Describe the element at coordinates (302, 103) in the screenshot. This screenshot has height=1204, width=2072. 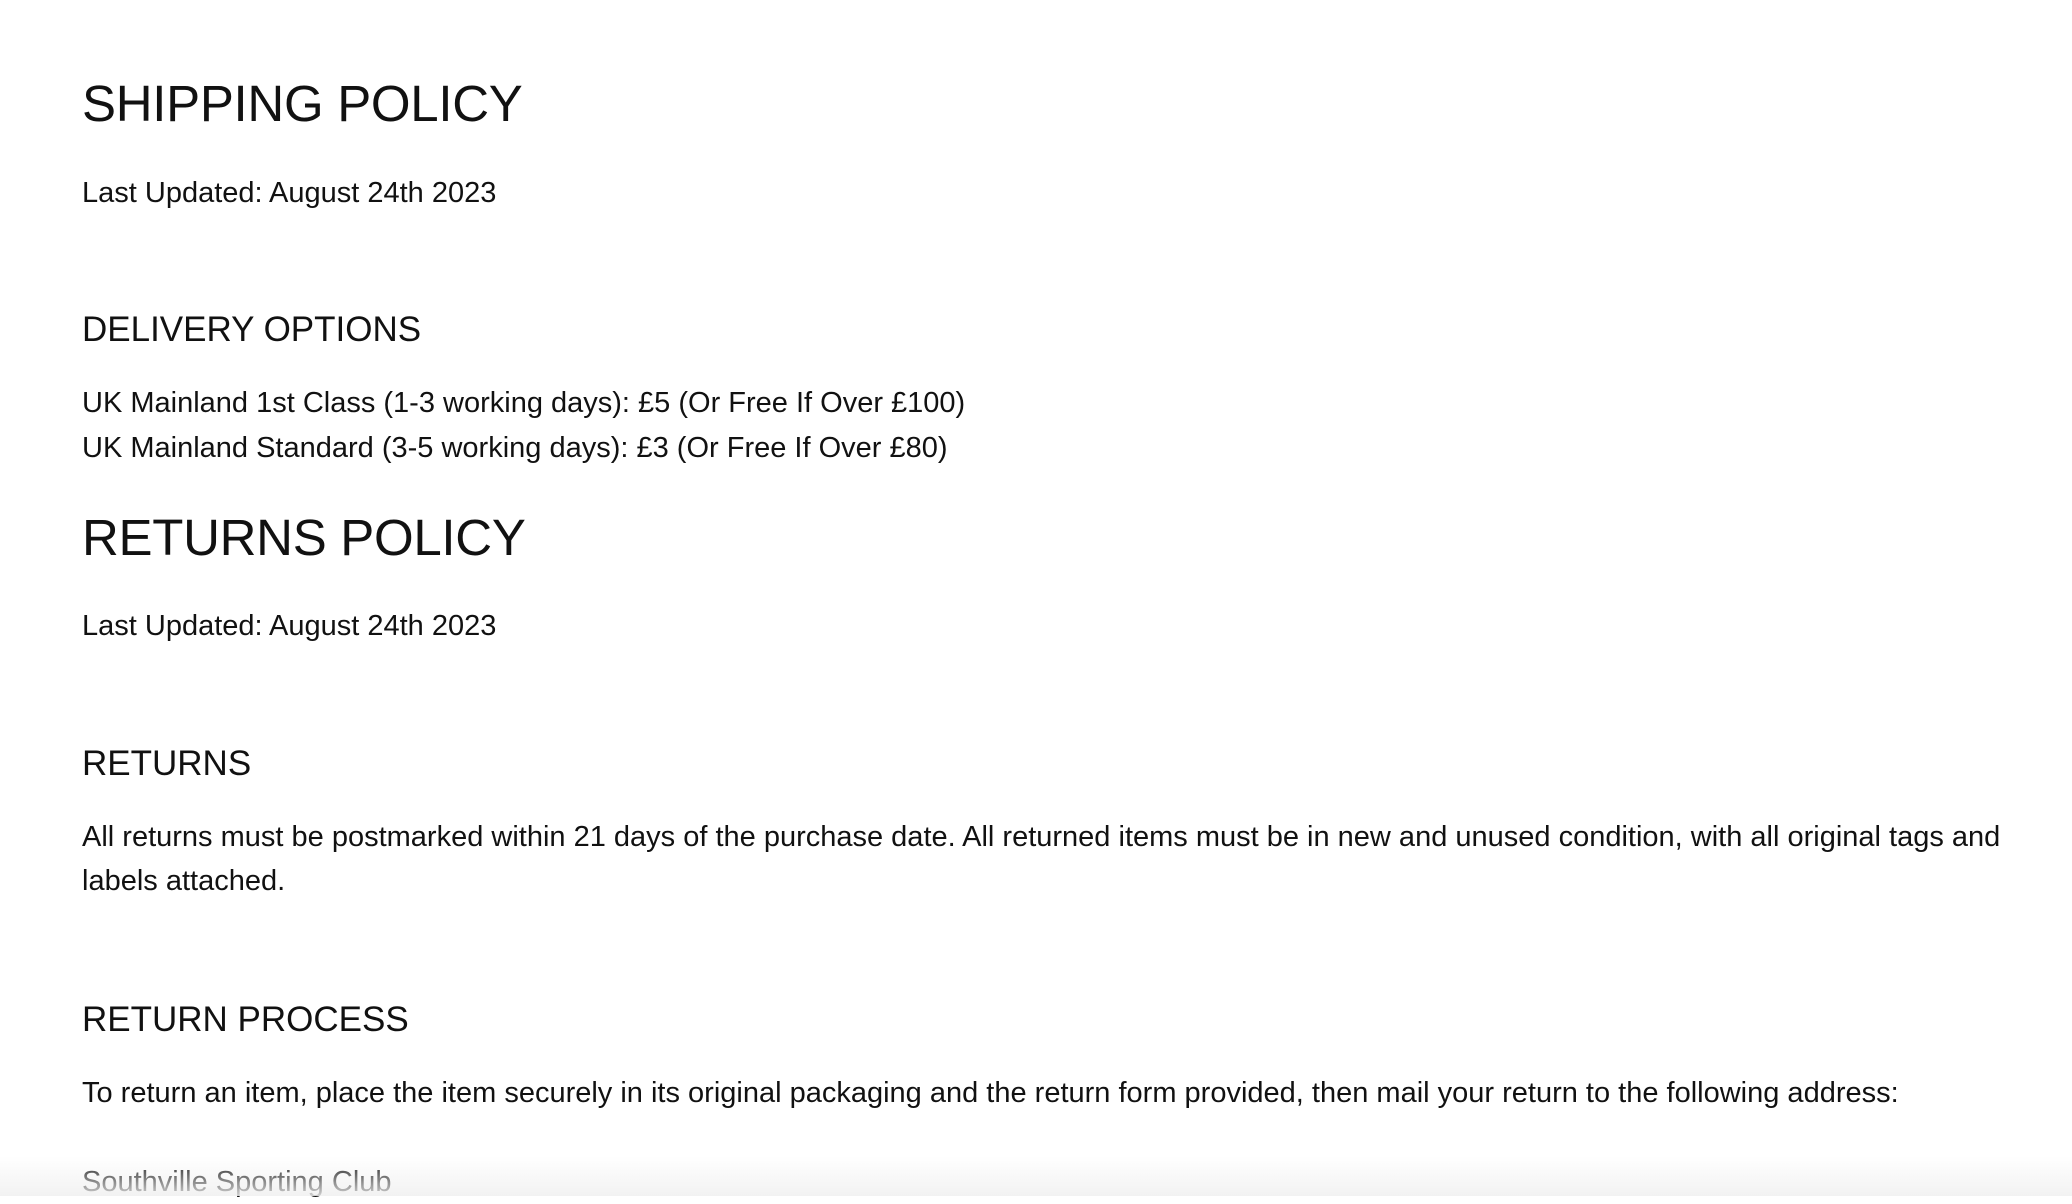
I see `shipping-policy-title: SHIPPING POLICY` at that location.